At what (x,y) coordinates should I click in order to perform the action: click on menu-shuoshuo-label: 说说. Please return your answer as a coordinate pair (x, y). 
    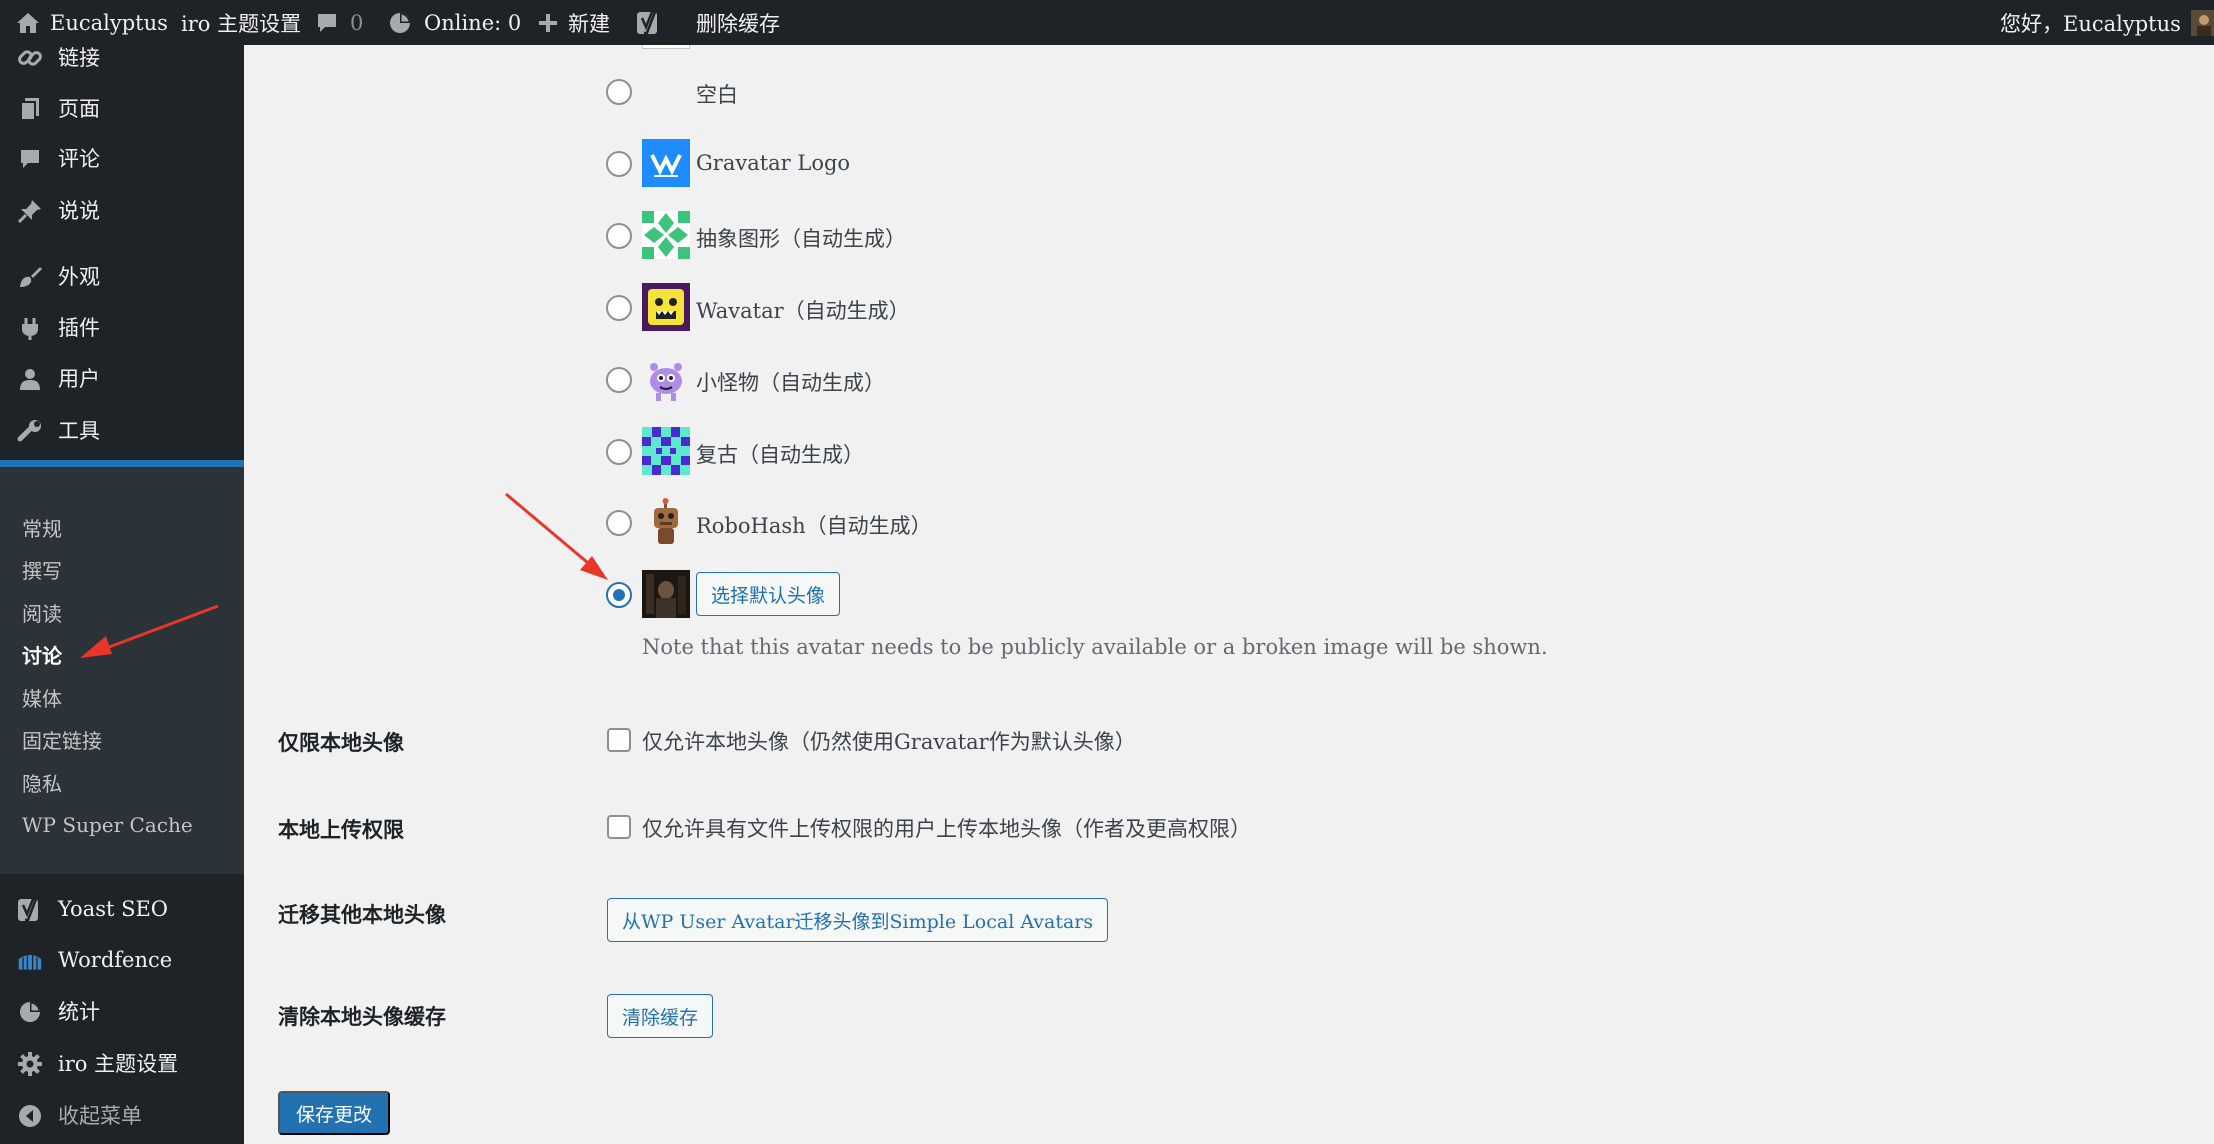
    Looking at the image, I should click on (79, 211).